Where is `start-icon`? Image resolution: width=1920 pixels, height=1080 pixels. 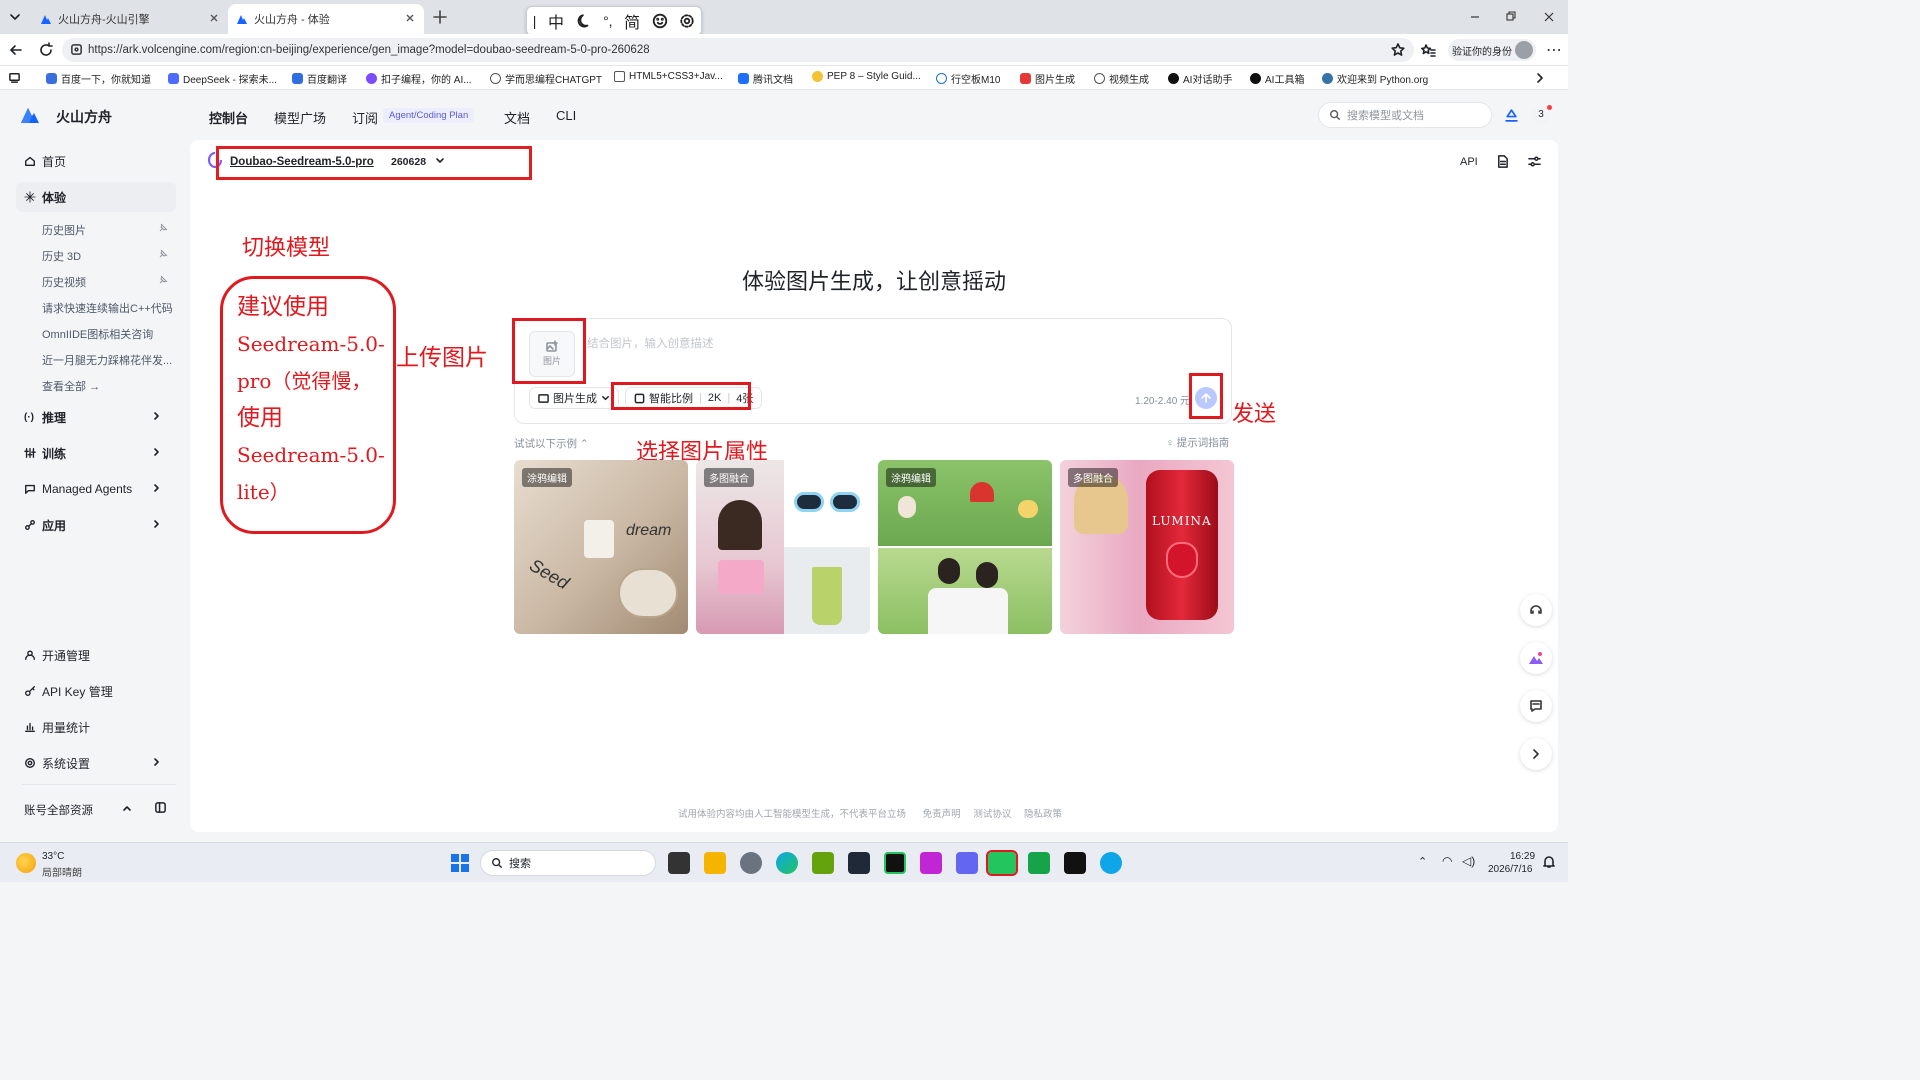 start-icon is located at coordinates (460, 863).